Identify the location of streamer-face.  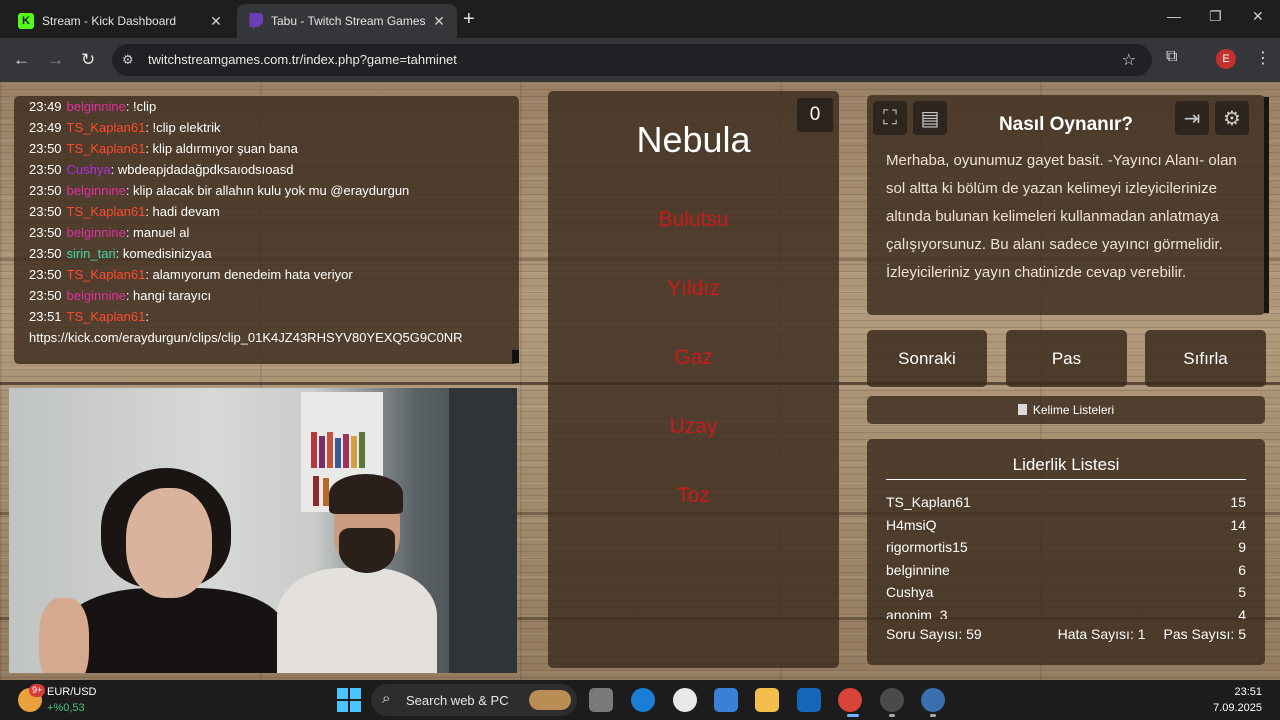
(169, 543).